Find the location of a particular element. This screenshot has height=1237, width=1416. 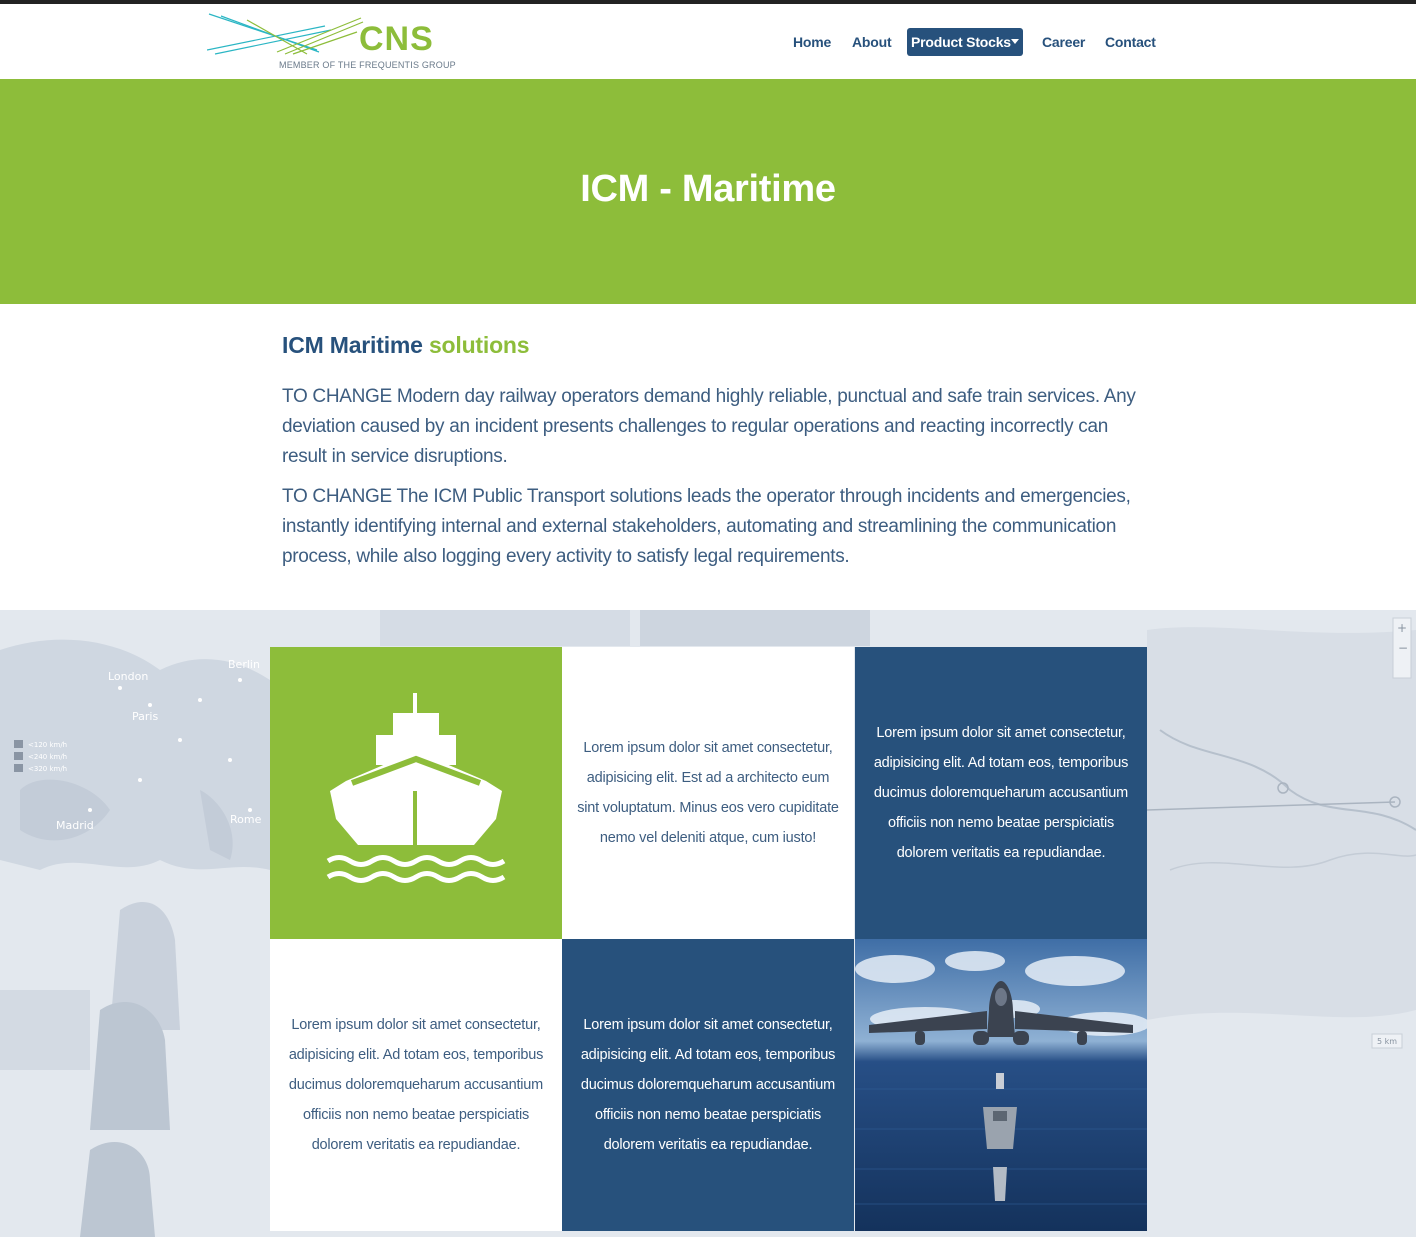

map-label-madrid: Madrid is located at coordinates (75, 825).